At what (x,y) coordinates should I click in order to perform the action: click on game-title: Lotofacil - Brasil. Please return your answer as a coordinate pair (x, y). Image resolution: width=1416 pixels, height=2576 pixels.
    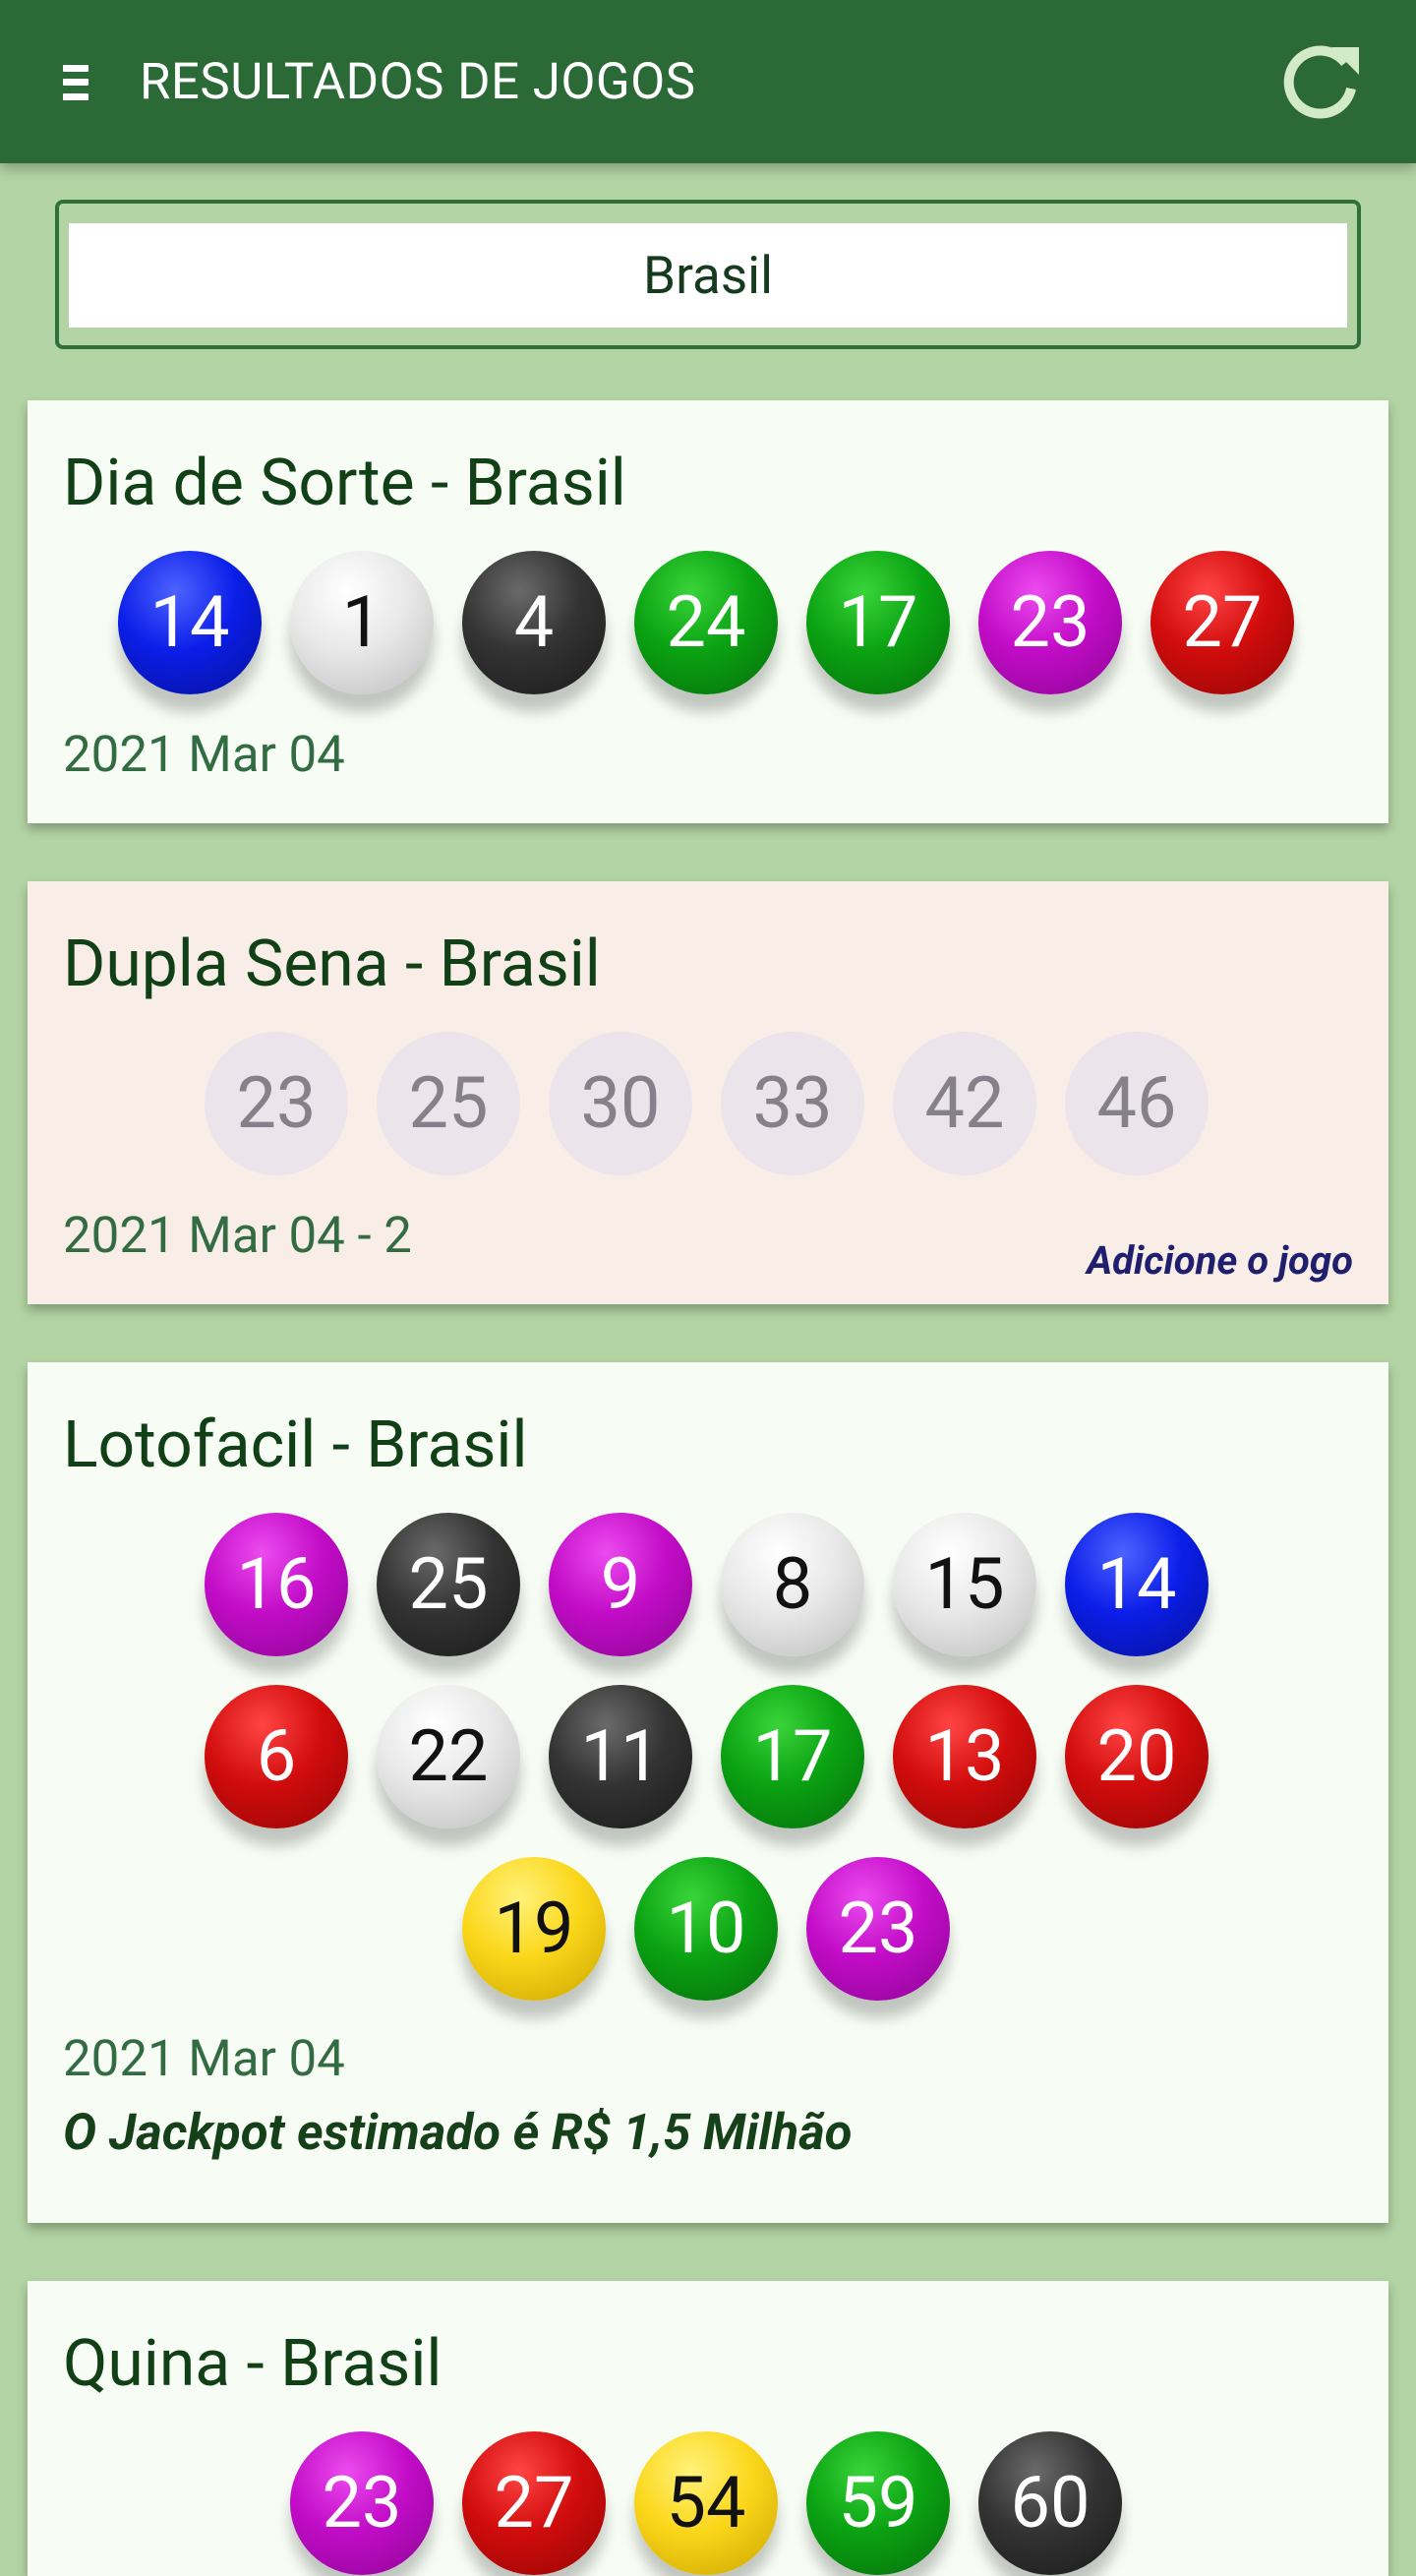
    Looking at the image, I should click on (295, 1446).